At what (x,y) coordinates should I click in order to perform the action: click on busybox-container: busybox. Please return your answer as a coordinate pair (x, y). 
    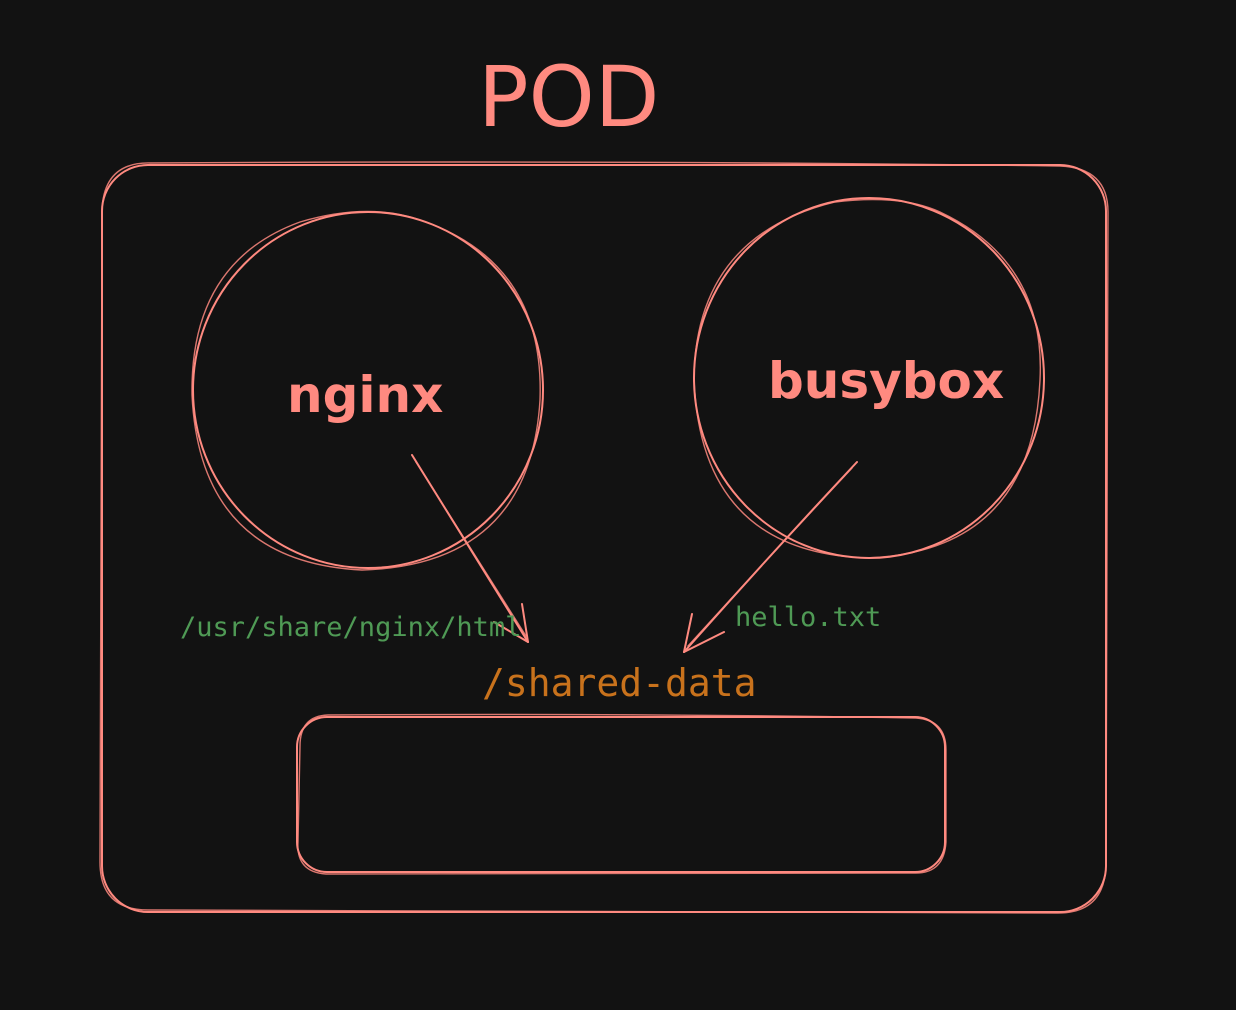
    Looking at the image, I should click on (869, 378).